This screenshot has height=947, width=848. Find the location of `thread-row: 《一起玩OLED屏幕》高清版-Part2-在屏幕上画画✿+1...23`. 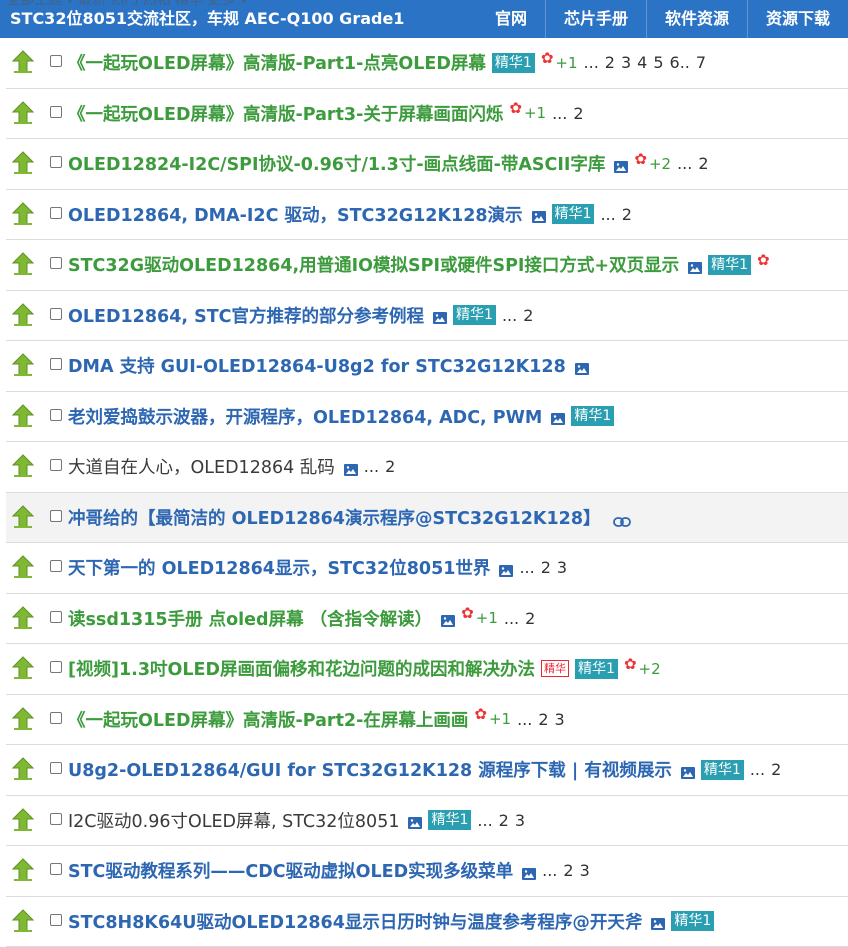

thread-row: 《一起玩OLED屏幕》高清版-Part2-在屏幕上画画✿+1...23 is located at coordinates (427, 720).